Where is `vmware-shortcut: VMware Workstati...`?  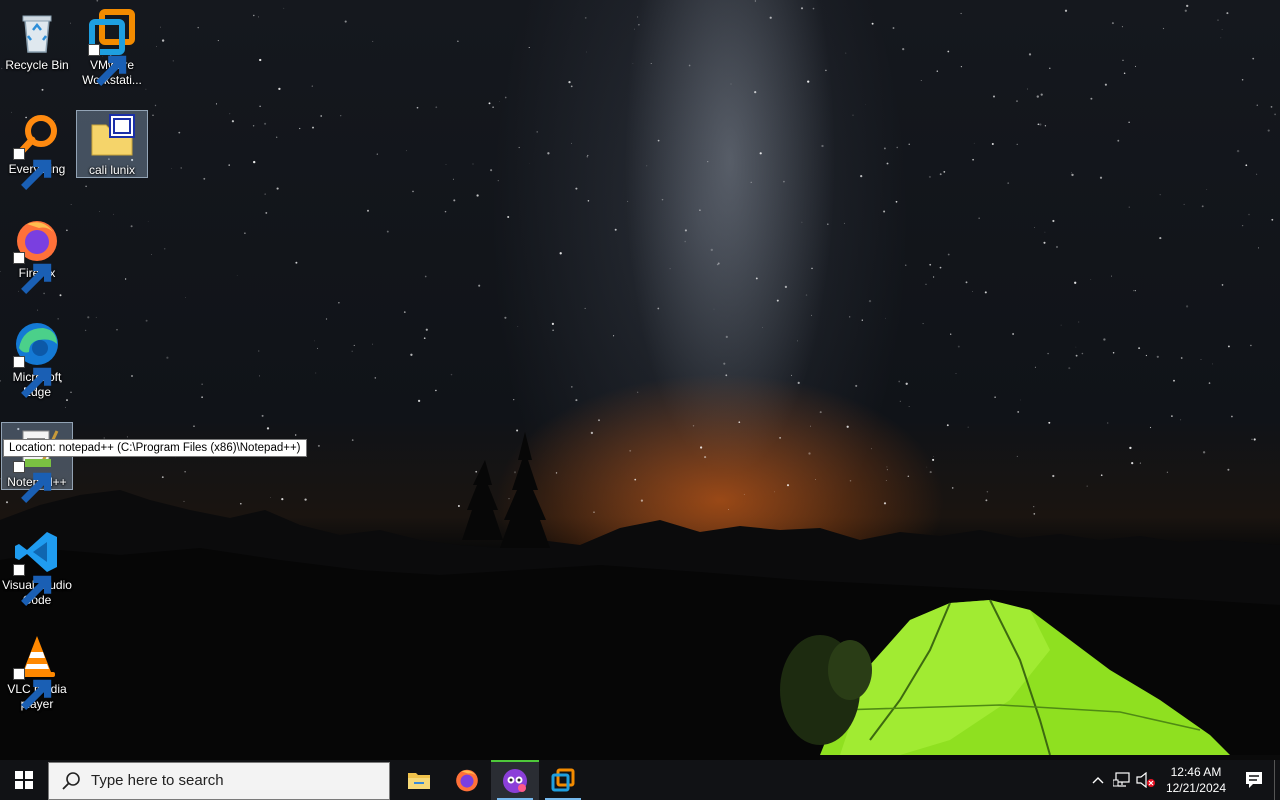 vmware-shortcut: VMware Workstati... is located at coordinates (112, 47).